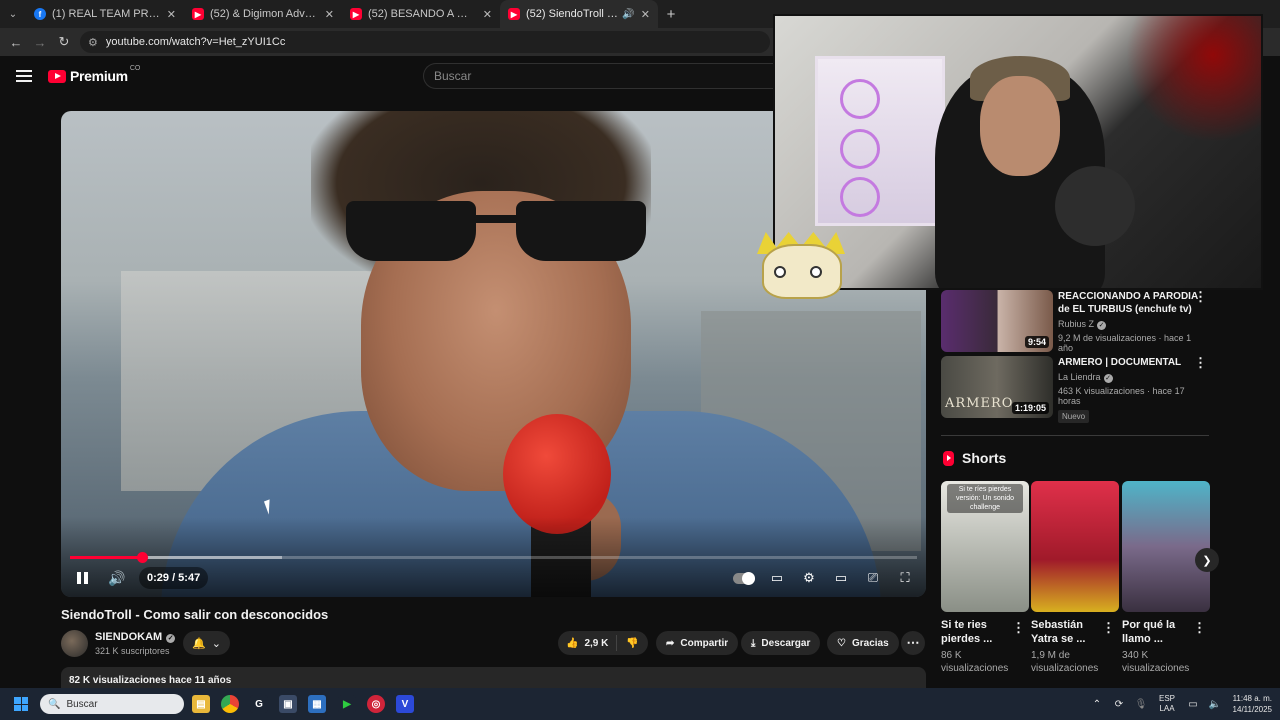  Describe the element at coordinates (288, 704) in the screenshot. I see `app-window-icon: ▣` at that location.